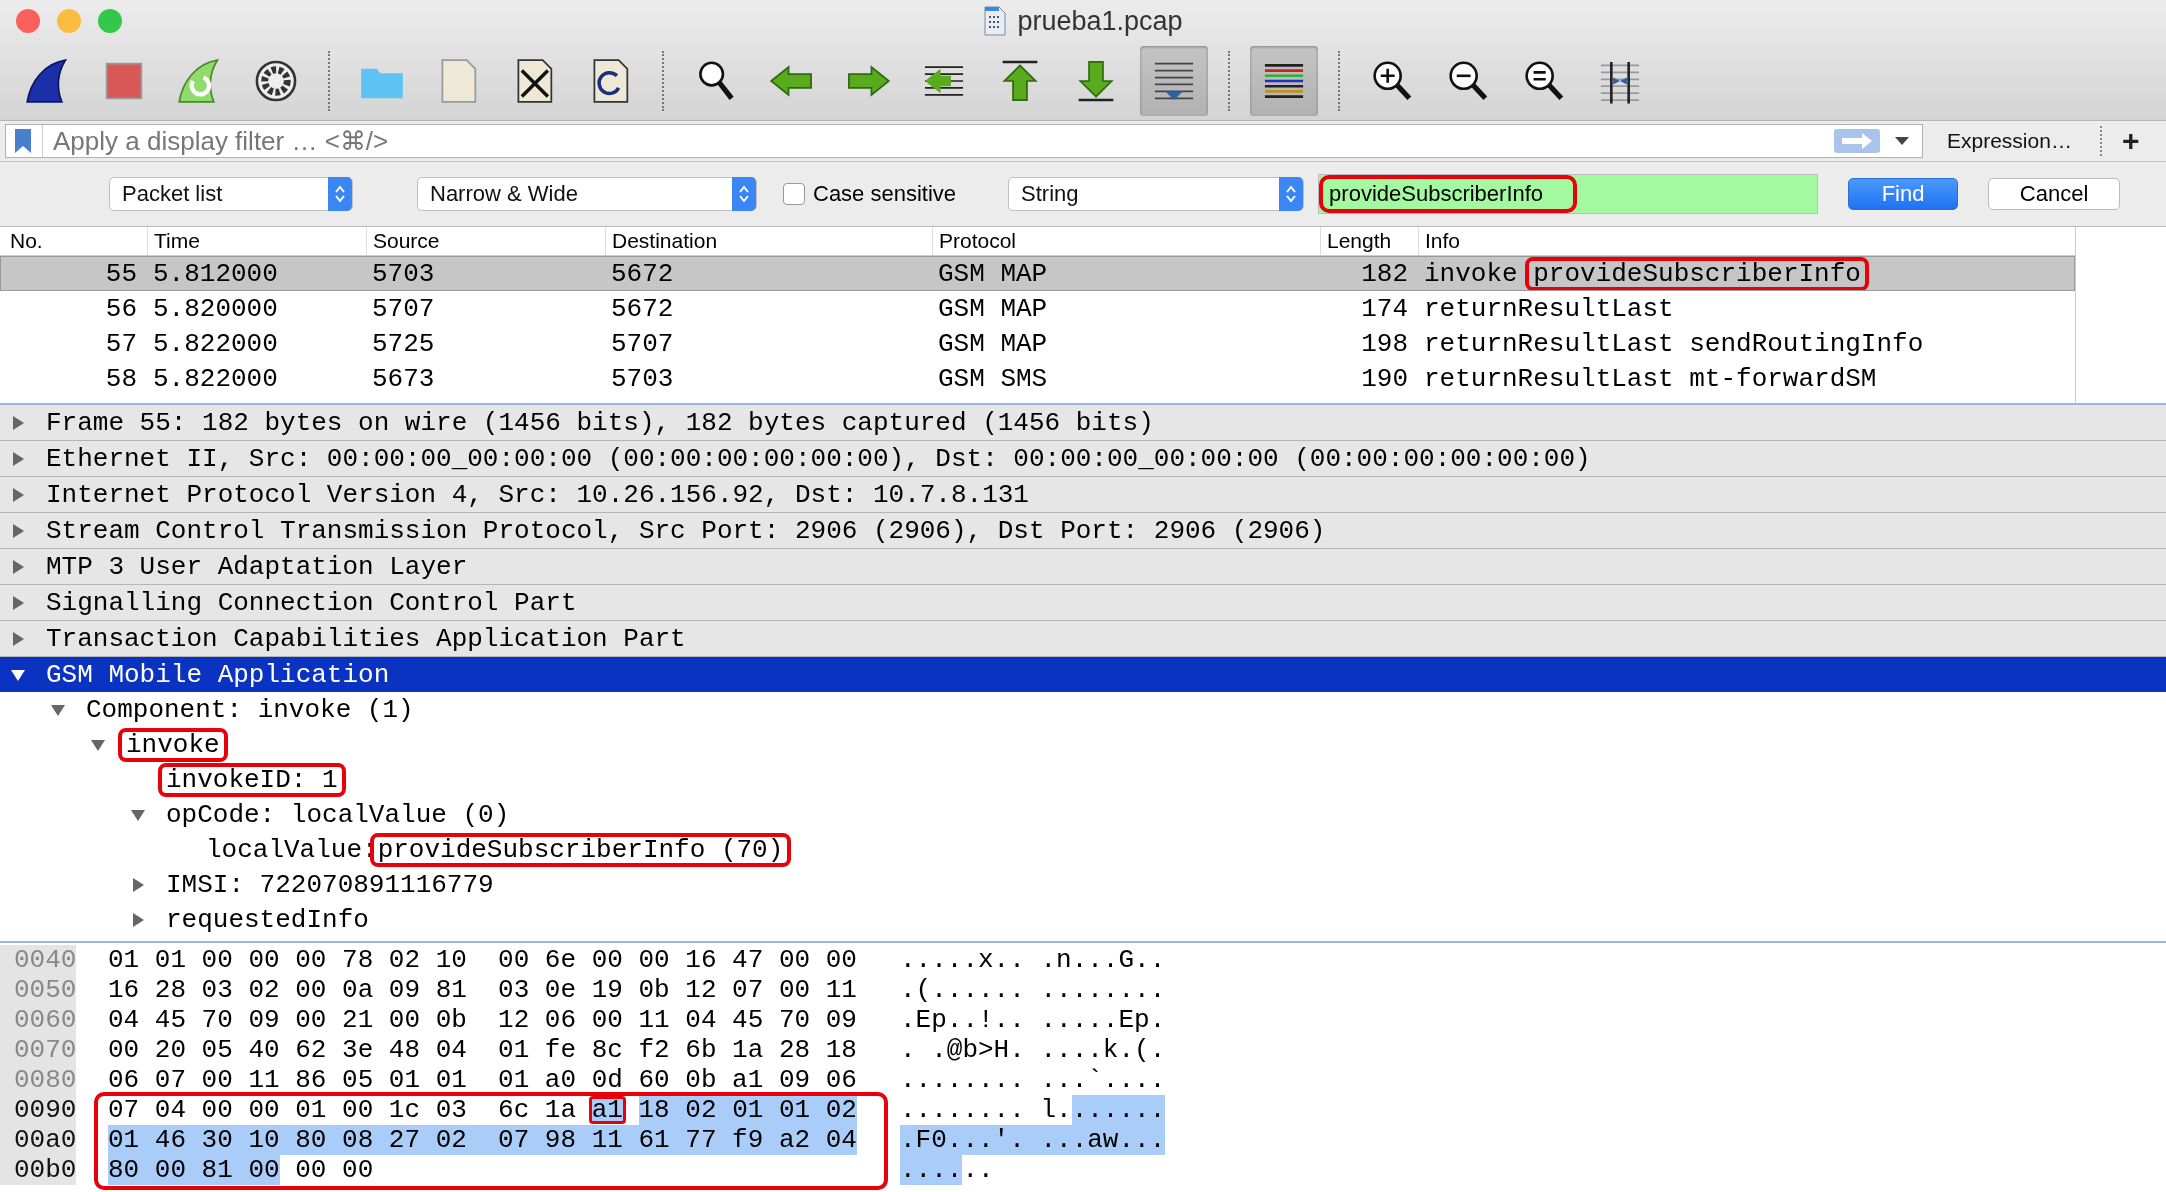  What do you see at coordinates (537, 494) in the screenshot?
I see `tree-item: Internet Protocol Version 4, Src: 10.26.156.92, Dst: 10.7.8.131` at bounding box center [537, 494].